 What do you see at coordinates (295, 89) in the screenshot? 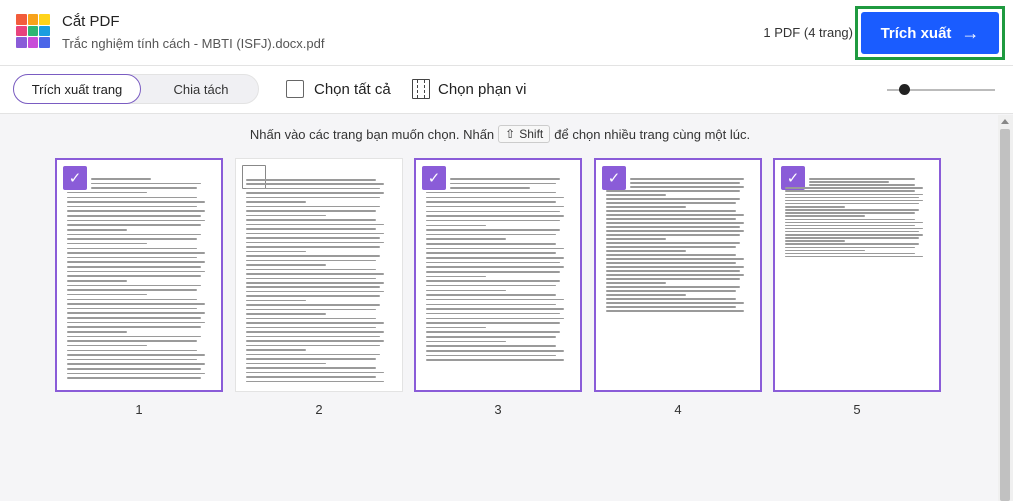
I see `select-all-checkbox` at bounding box center [295, 89].